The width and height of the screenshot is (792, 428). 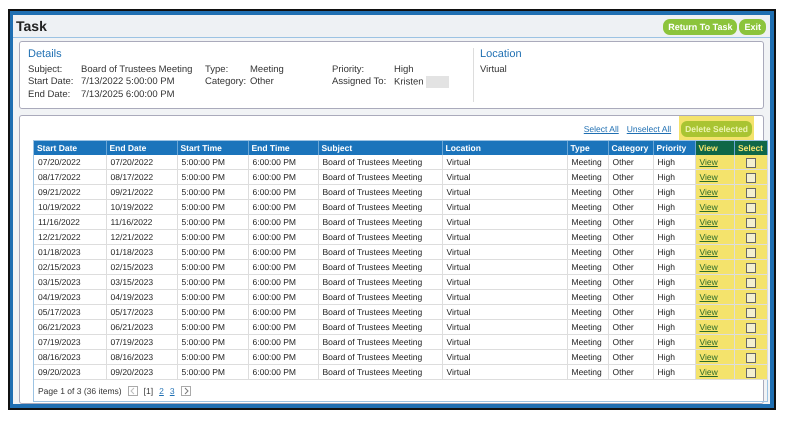 I want to click on page-link: 3, so click(x=172, y=391).